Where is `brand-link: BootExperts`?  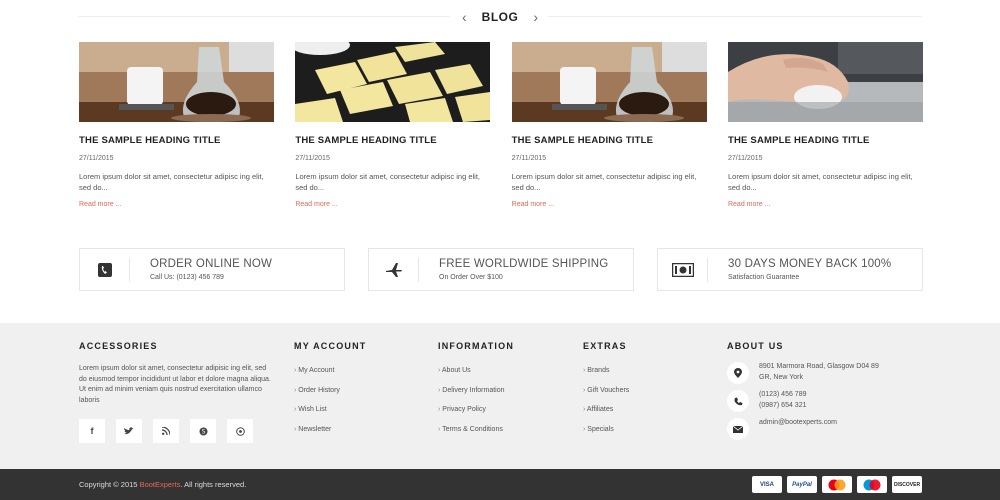 brand-link: BootExperts is located at coordinates (160, 484).